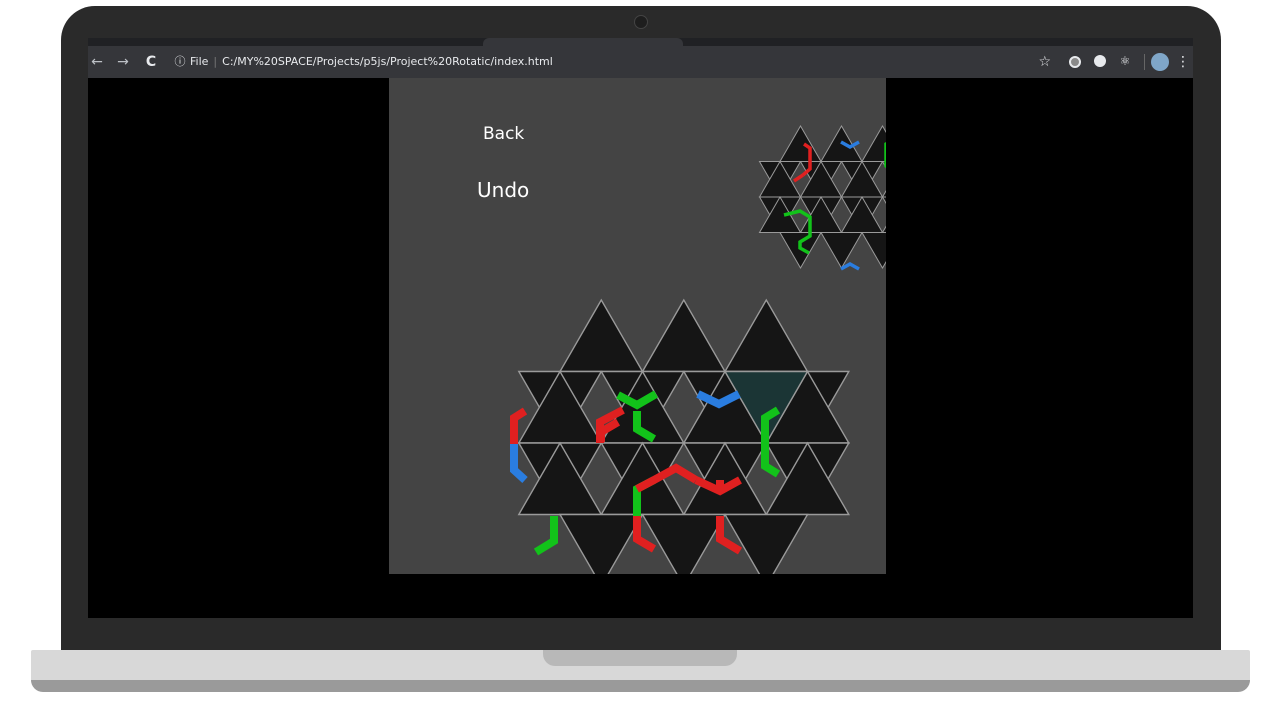 The width and height of the screenshot is (1280, 720). What do you see at coordinates (1125, 61) in the screenshot?
I see `react-icon: ⚛` at bounding box center [1125, 61].